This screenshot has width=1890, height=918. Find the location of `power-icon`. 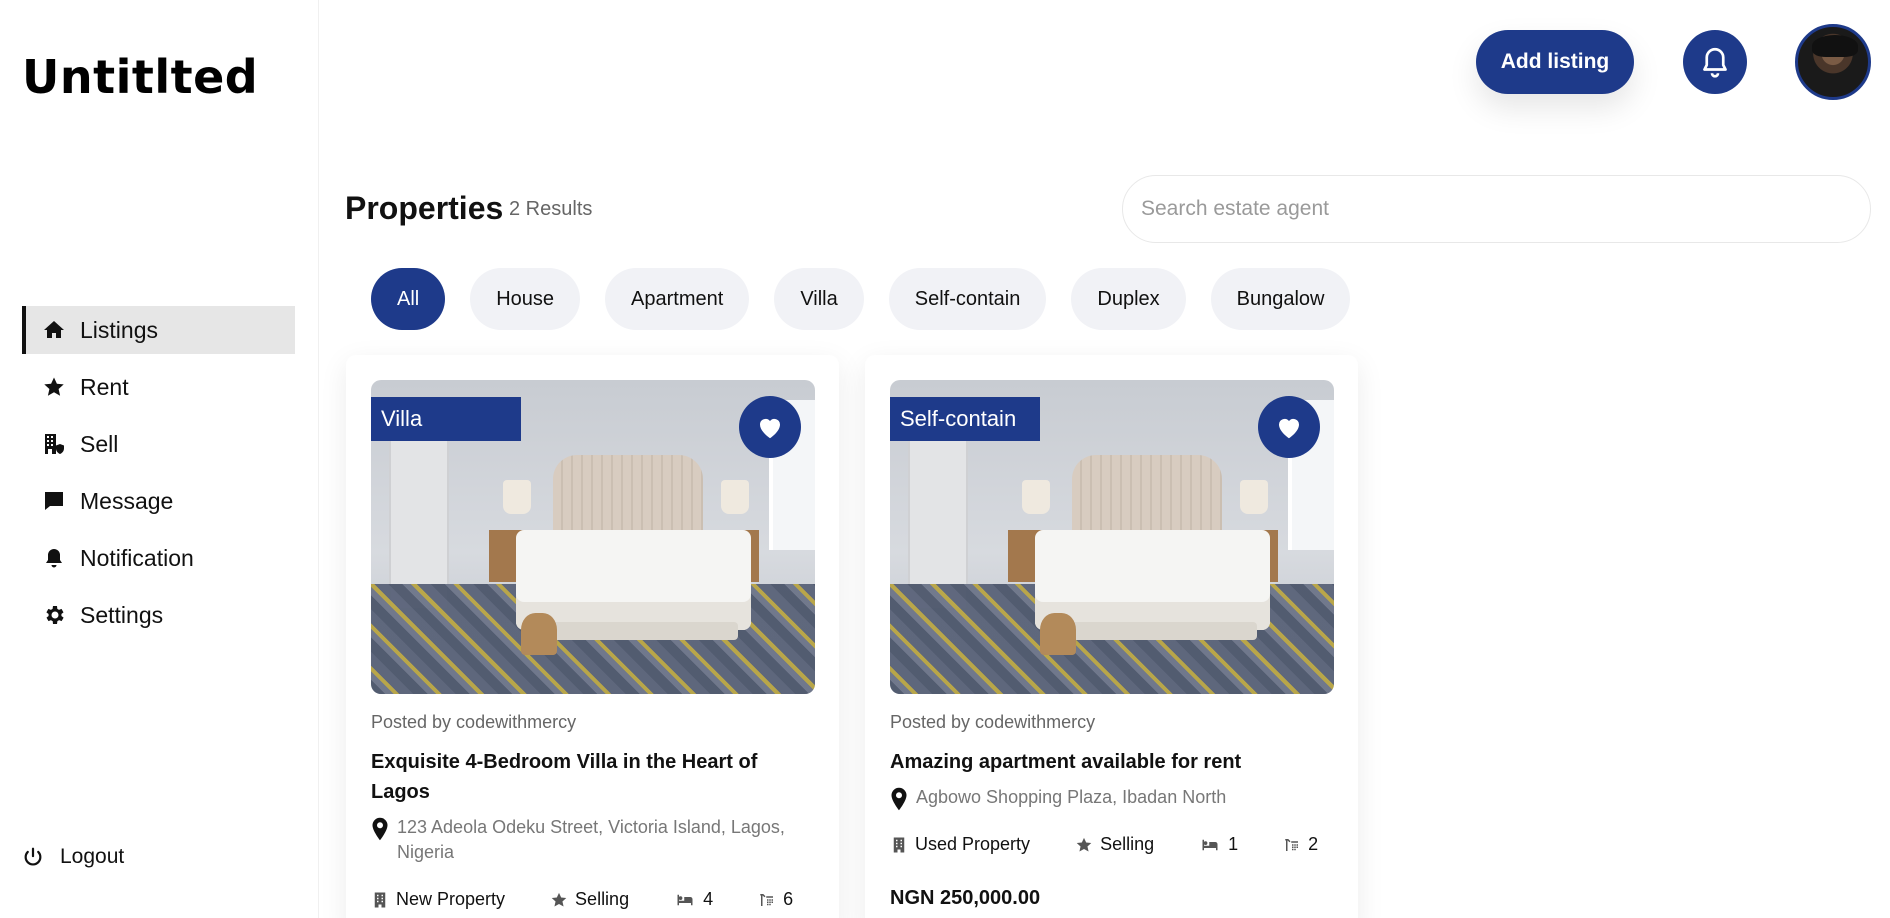

power-icon is located at coordinates (33, 856).